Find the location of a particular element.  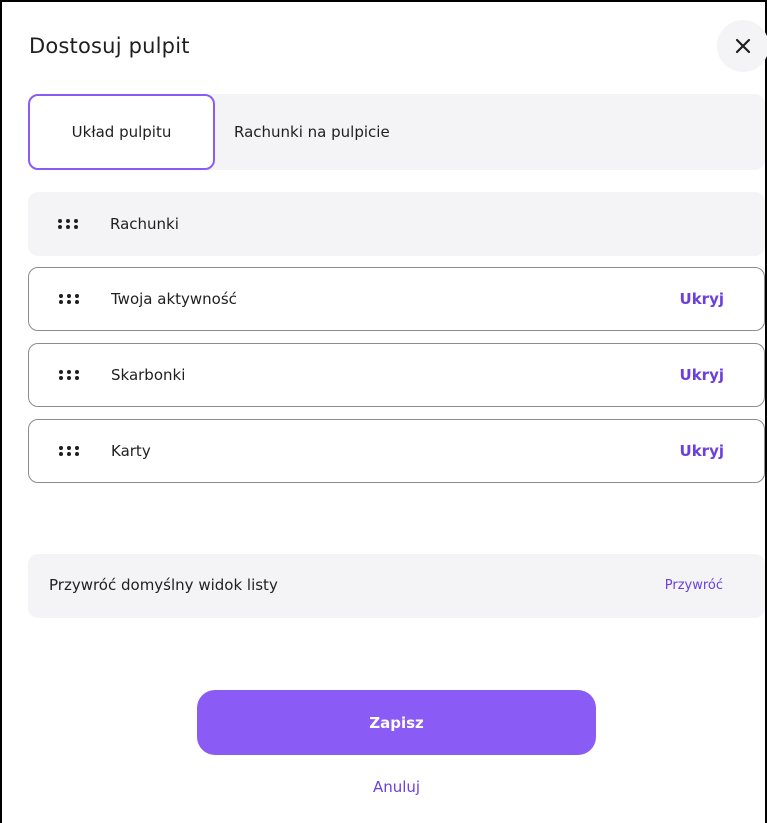

section-label: Skarbonki is located at coordinates (148, 375).